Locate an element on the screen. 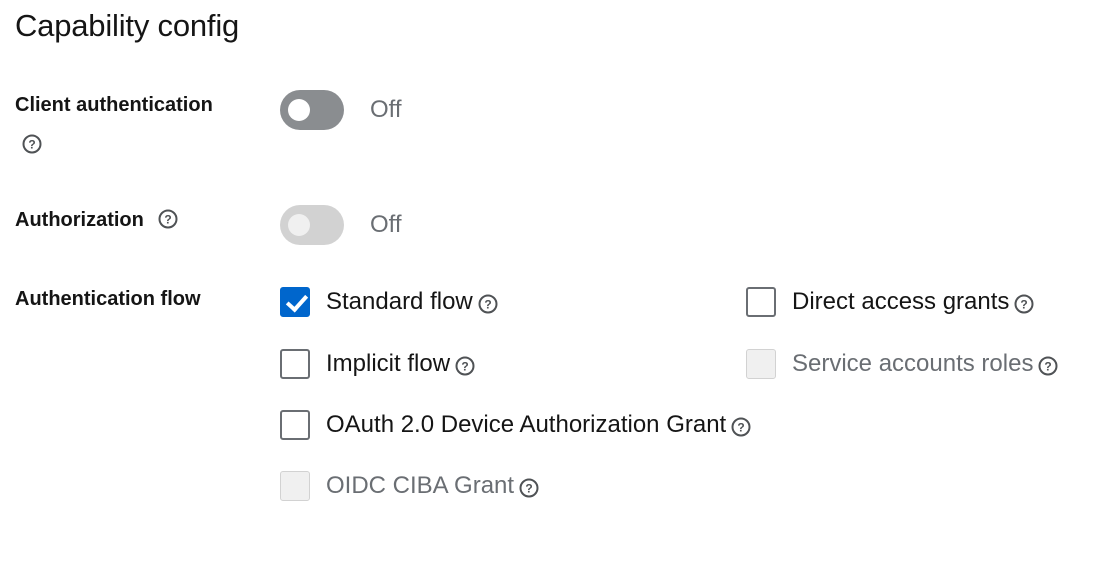 Image resolution: width=1118 pixels, height=562 pixels. oauth-device-authorization-grant-option: OAuth 2.0 Device Authorization Grant ? is located at coordinates (515, 425).